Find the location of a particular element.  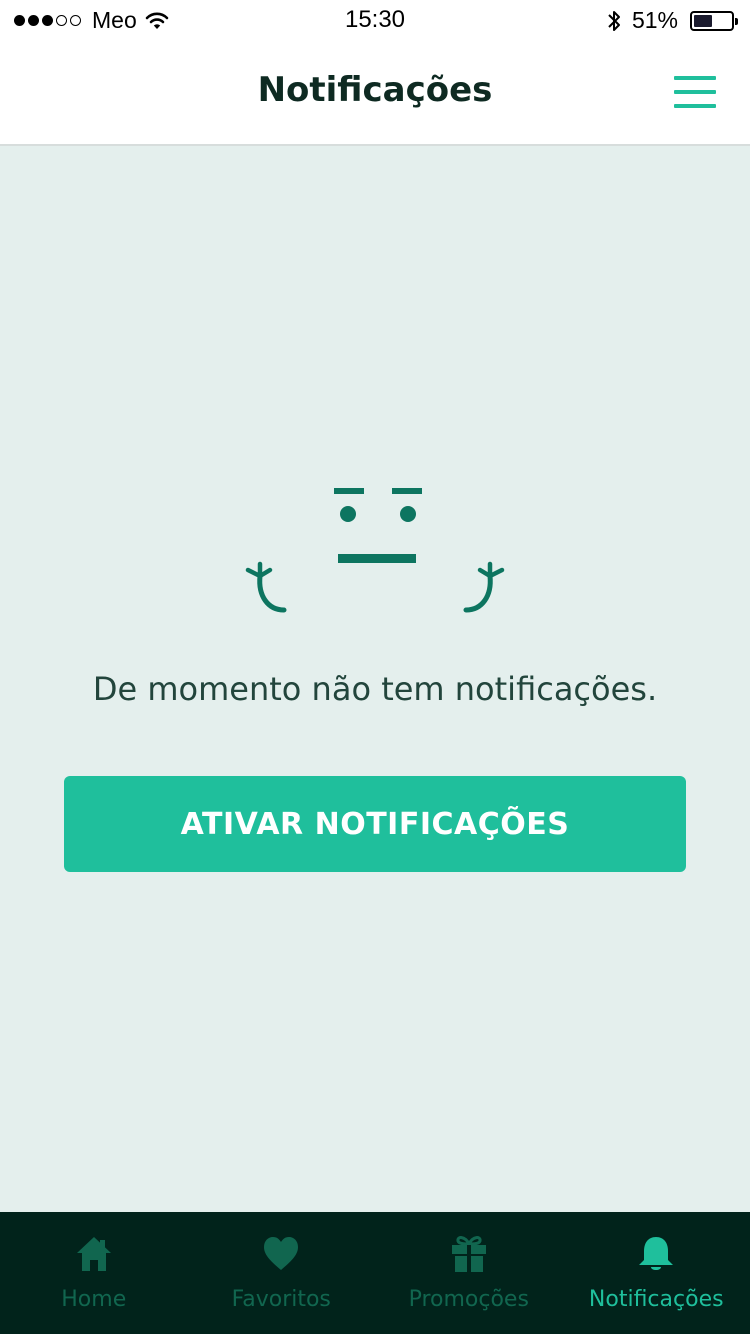

tab-label: Promoções is located at coordinates (468, 1299).